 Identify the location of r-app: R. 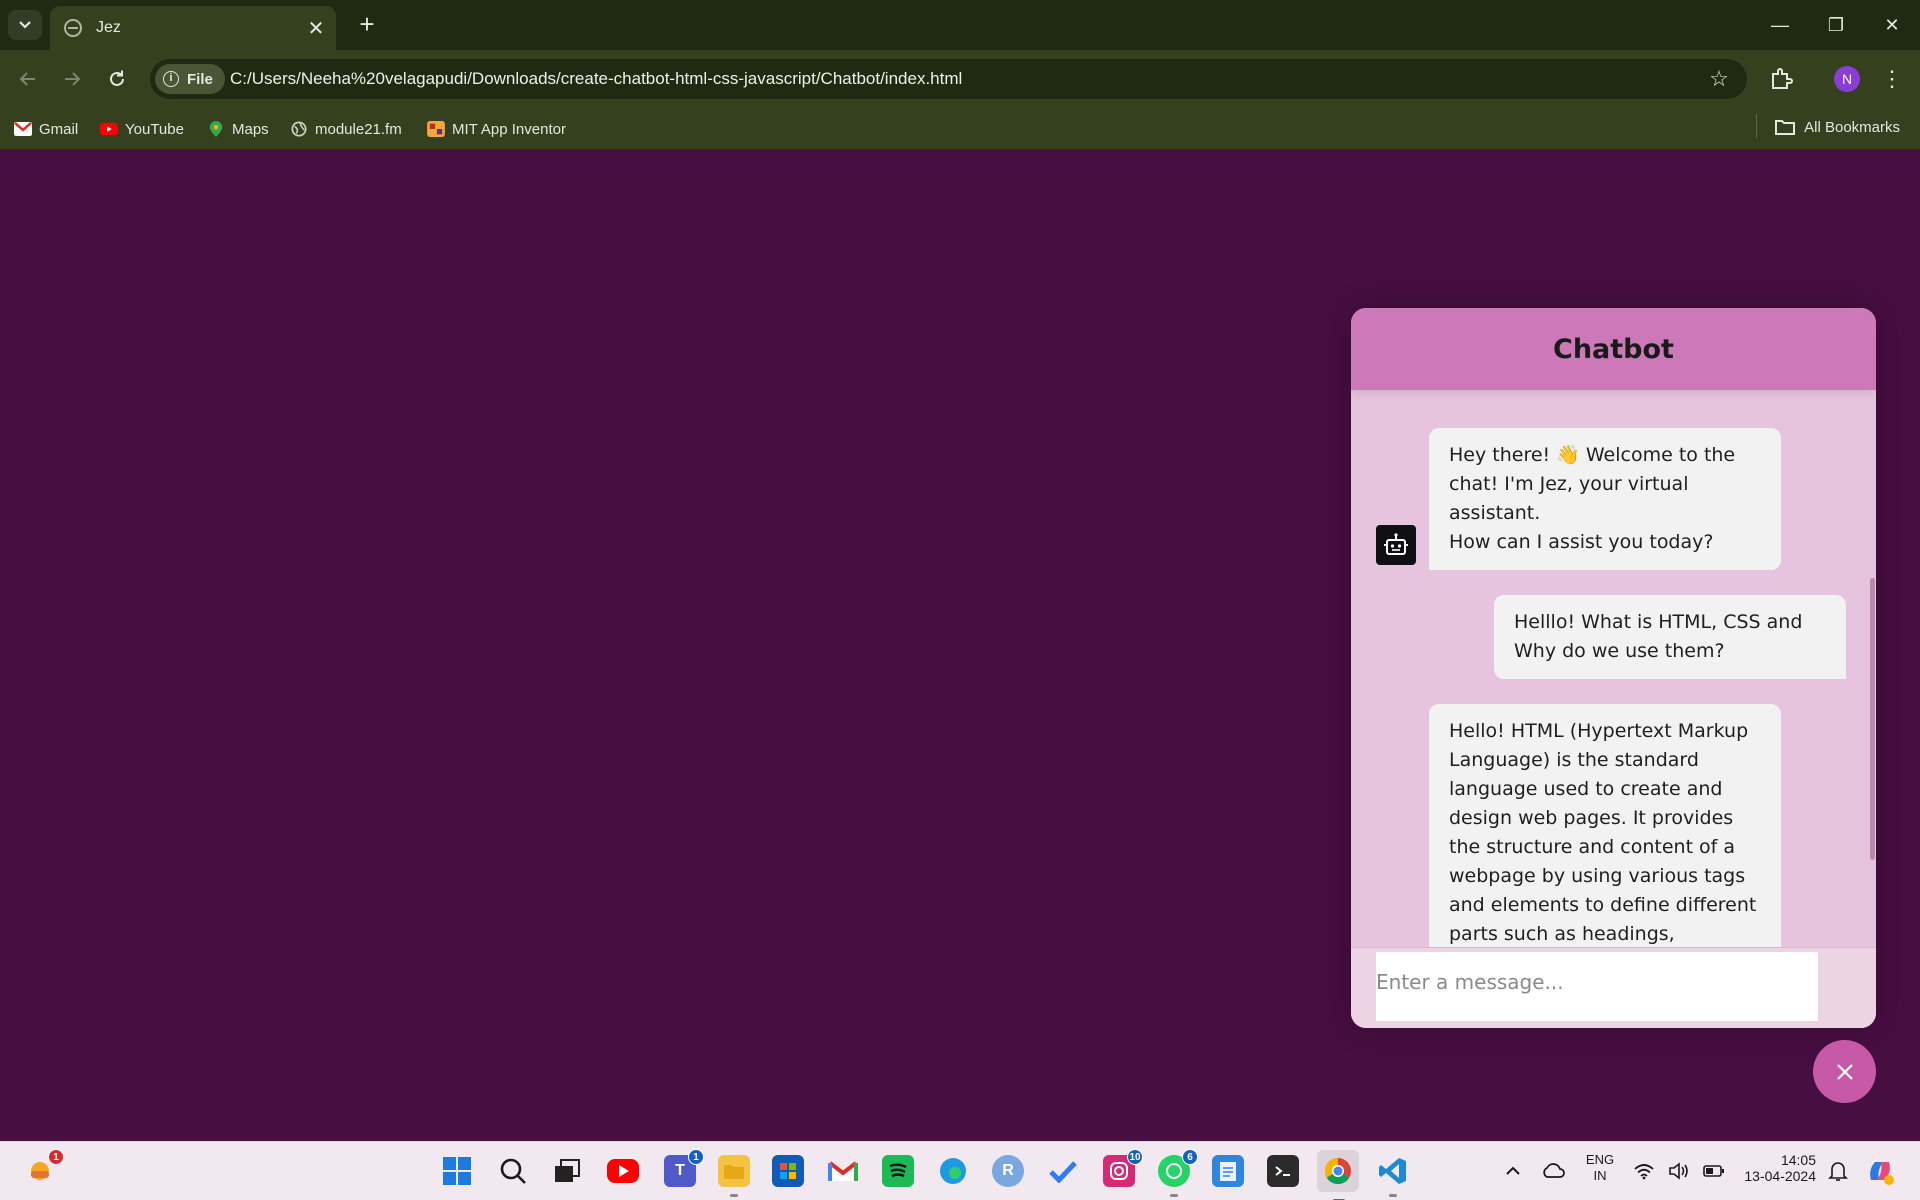
(1008, 1171).